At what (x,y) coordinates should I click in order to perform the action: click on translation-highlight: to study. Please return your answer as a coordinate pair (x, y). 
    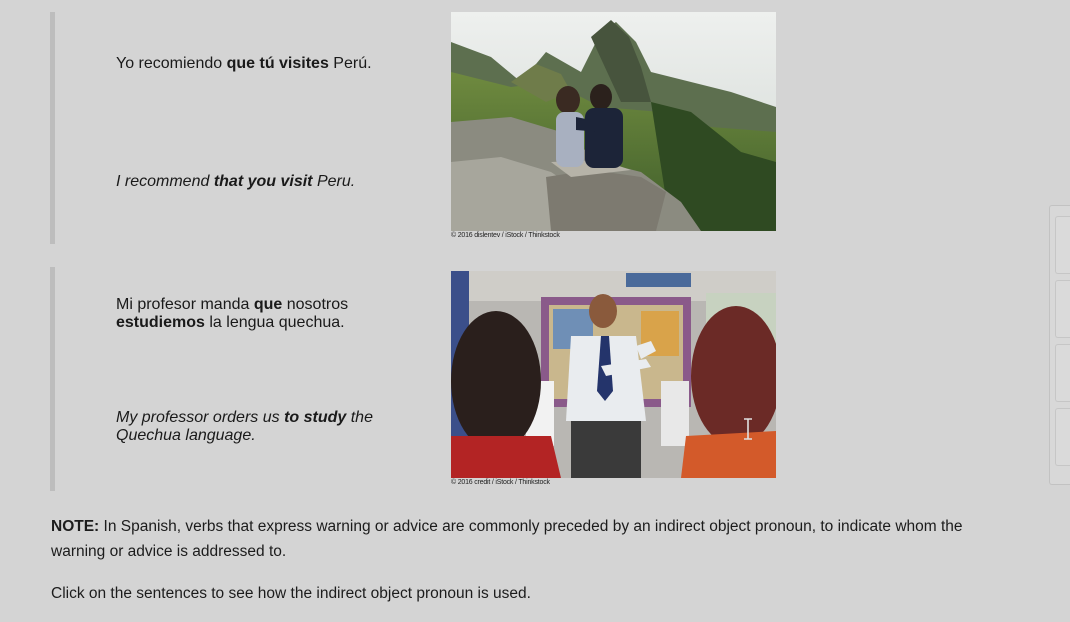
    Looking at the image, I should click on (315, 417).